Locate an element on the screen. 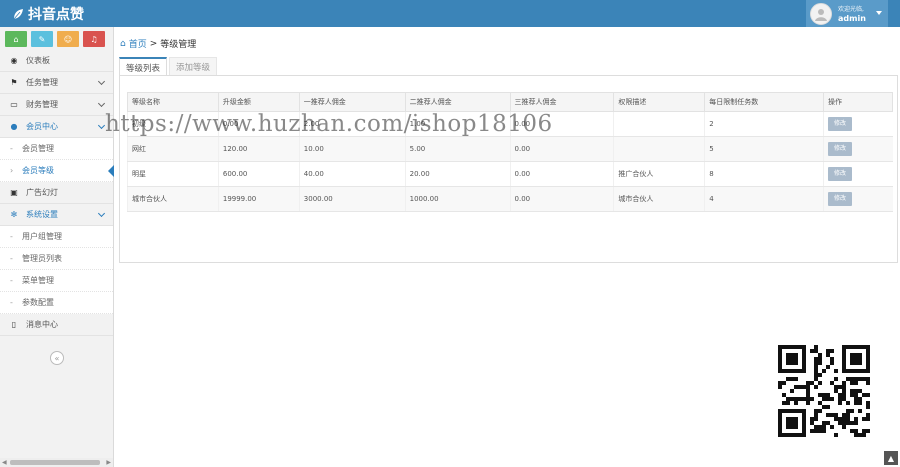  column-header: 三推荐人佣金 is located at coordinates (562, 102).